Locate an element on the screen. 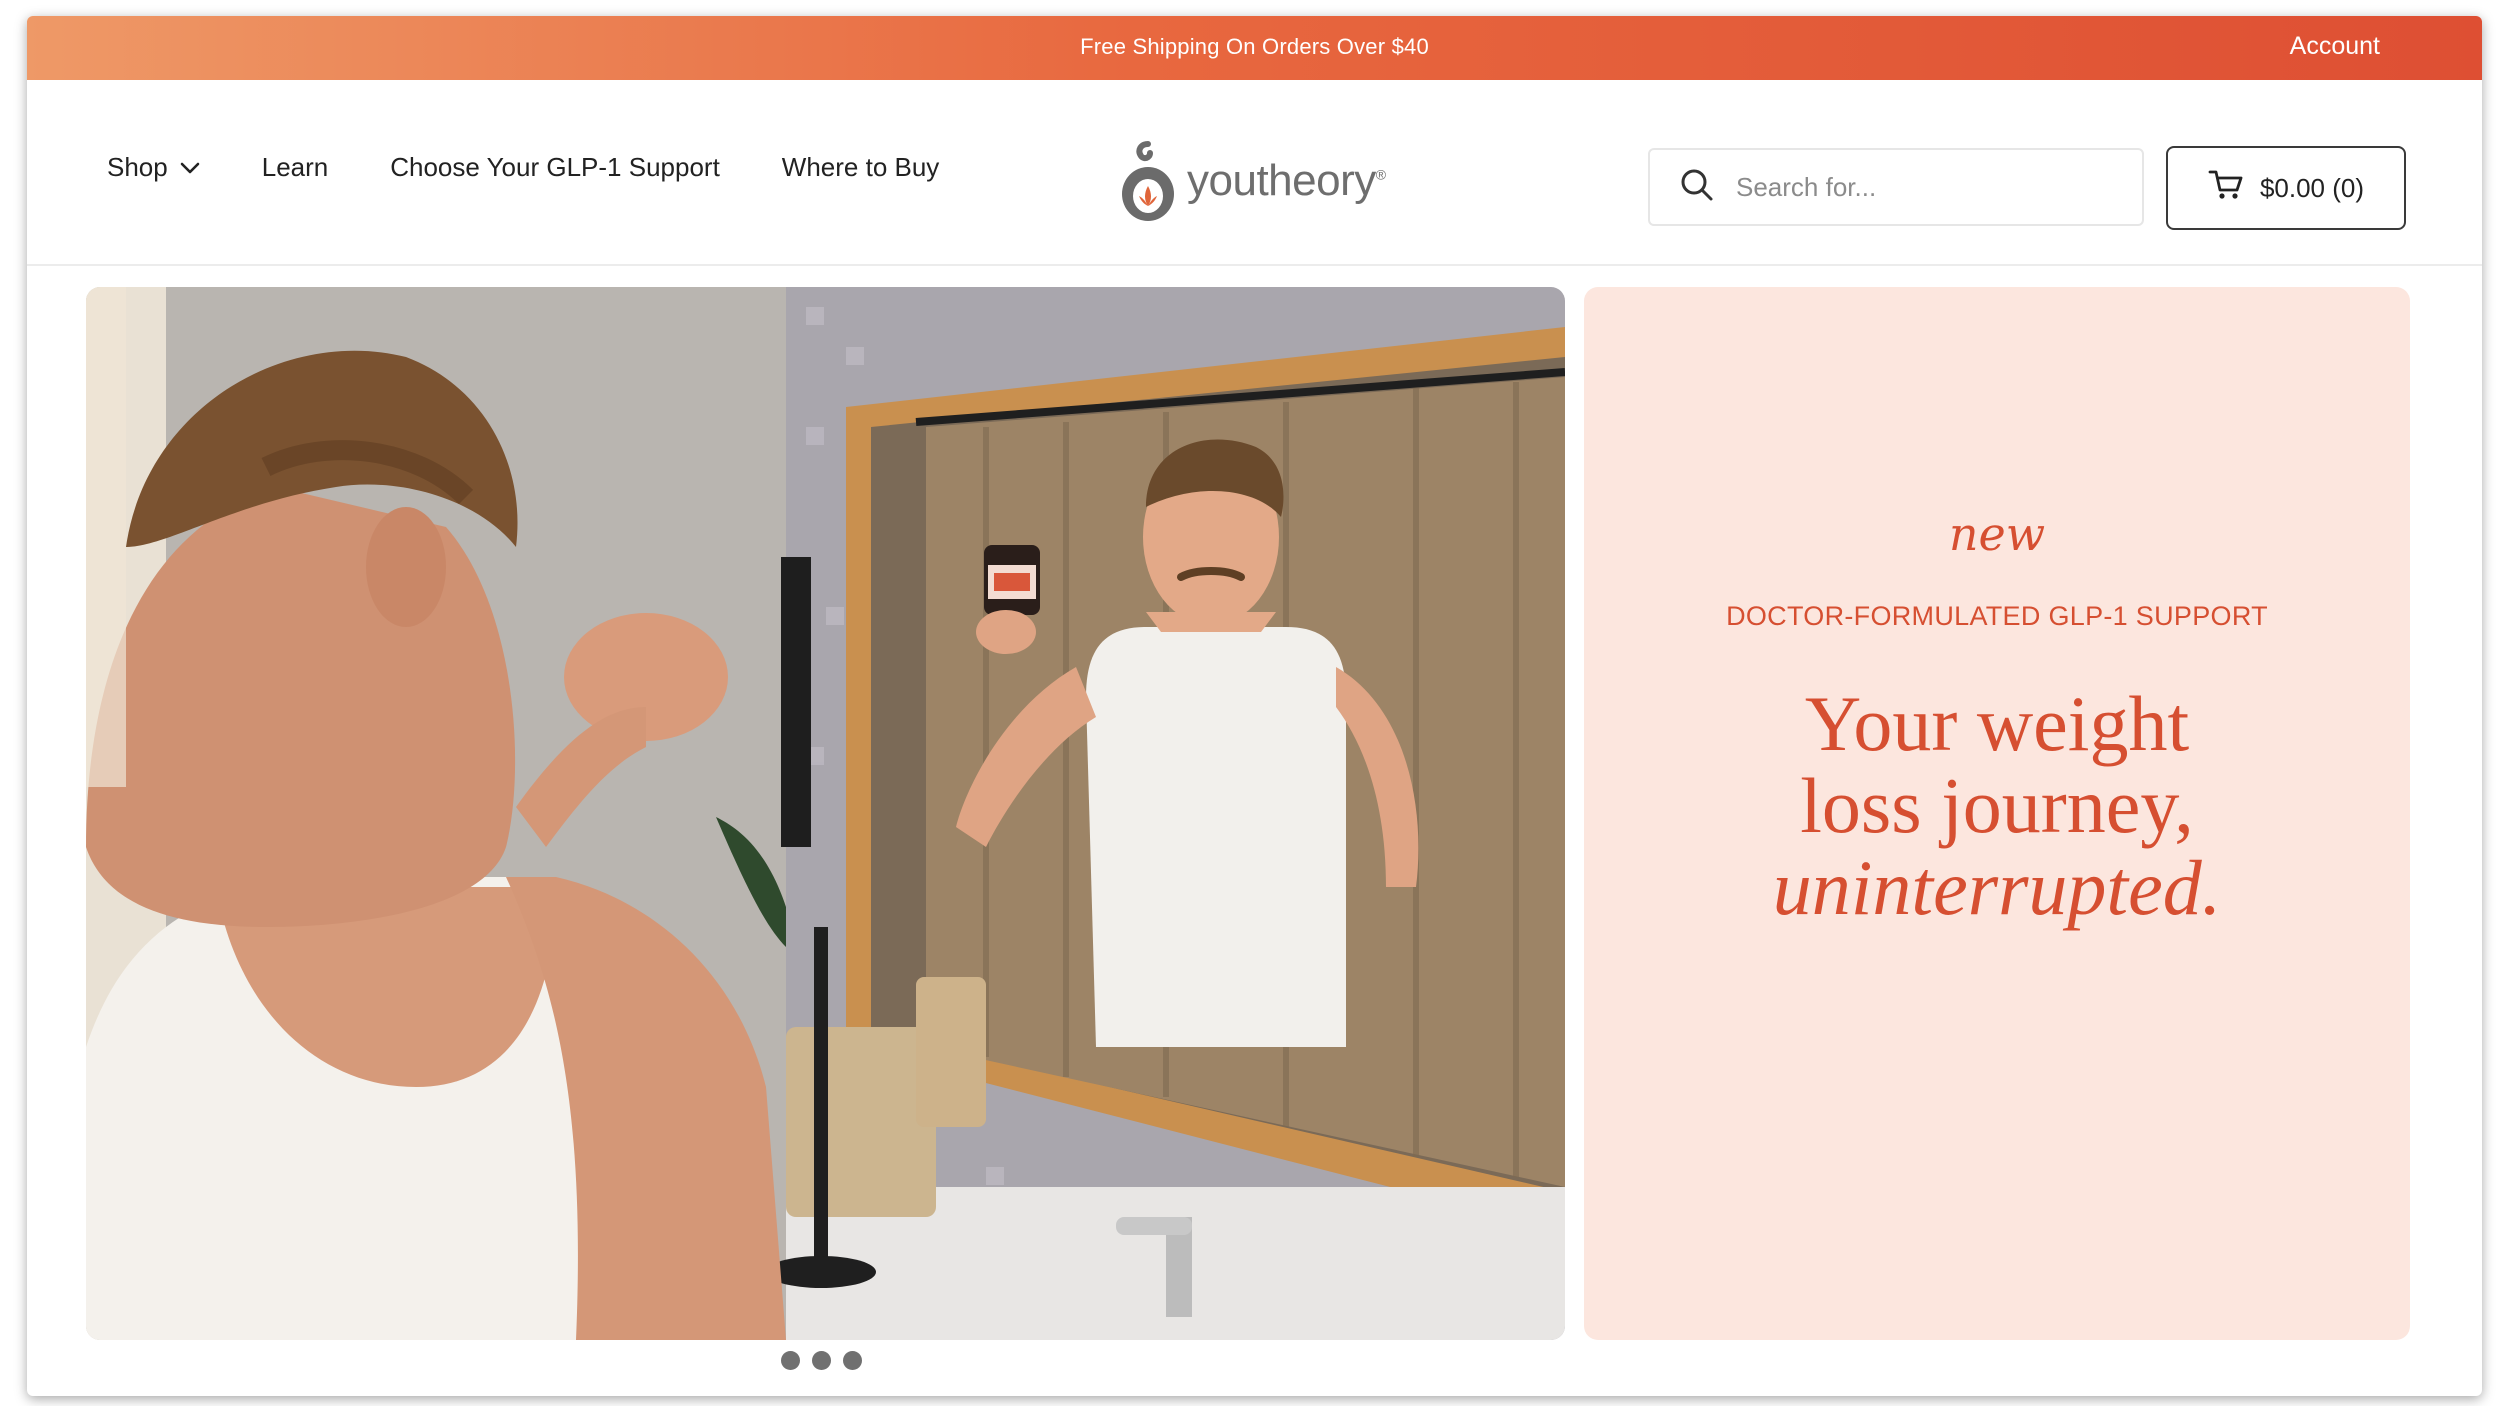  nav-item-glp1-support: Choose Your GLP-1 Support is located at coordinates (555, 167).